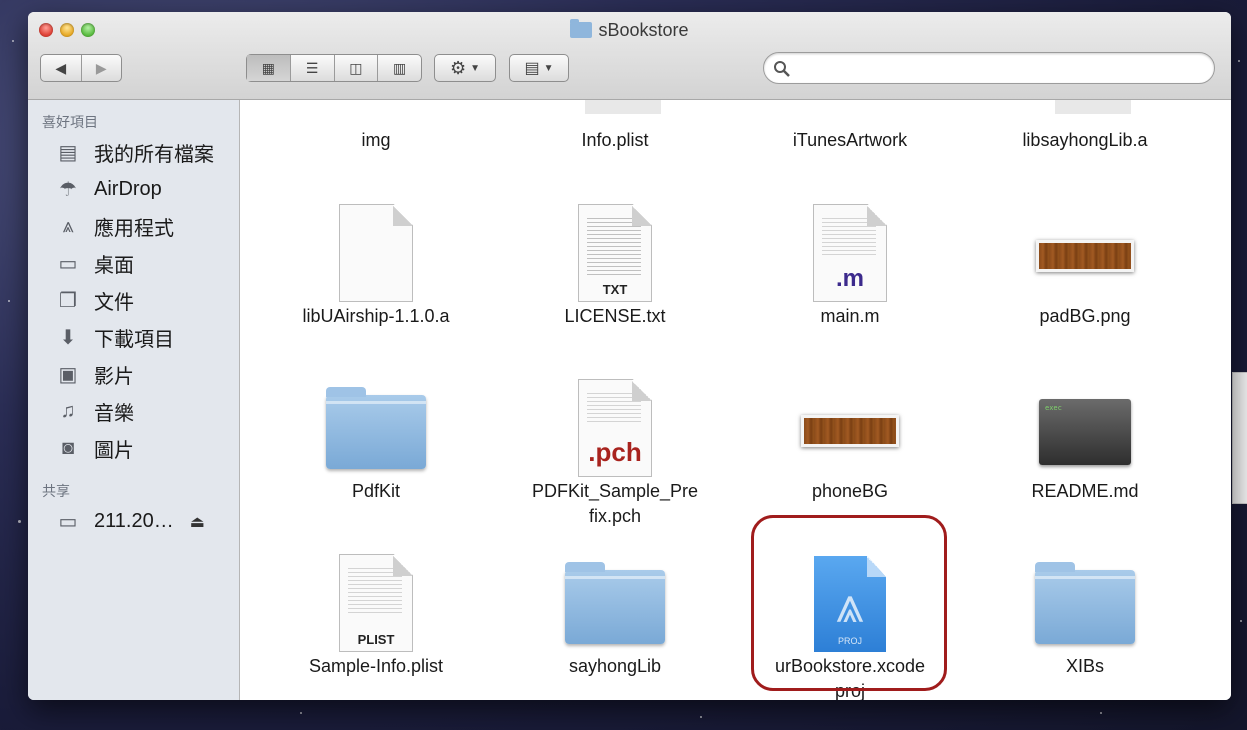  What do you see at coordinates (1085, 139) in the screenshot?
I see `file-item: libsayhongLib.a` at bounding box center [1085, 139].